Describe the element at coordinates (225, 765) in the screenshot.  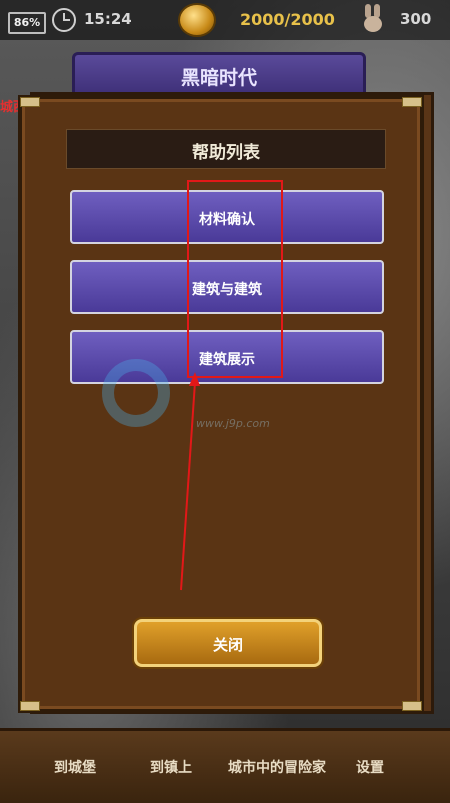
I see `bottom-nav: 到城堡 到镇上 城市中的冒险家 设置` at that location.